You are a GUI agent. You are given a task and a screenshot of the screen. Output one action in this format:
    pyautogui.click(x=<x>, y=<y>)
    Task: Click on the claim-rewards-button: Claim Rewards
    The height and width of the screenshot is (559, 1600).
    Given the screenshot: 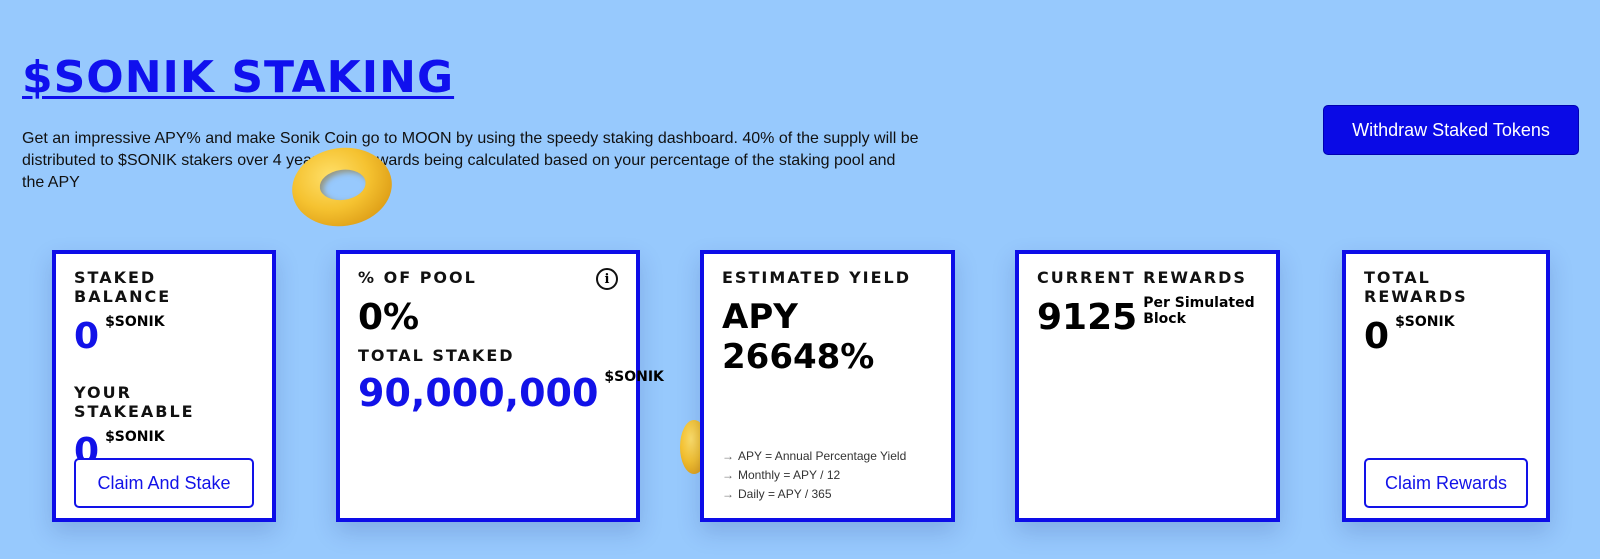 What is the action you would take?
    pyautogui.click(x=1446, y=483)
    